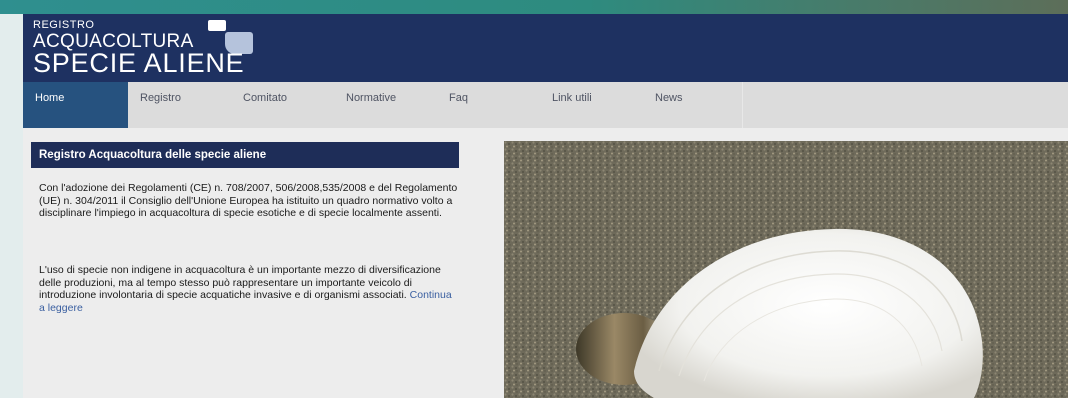  I want to click on site-logo: REGISTRO ACQUACOLTURA SPECIE ALIENE, so click(155, 49).